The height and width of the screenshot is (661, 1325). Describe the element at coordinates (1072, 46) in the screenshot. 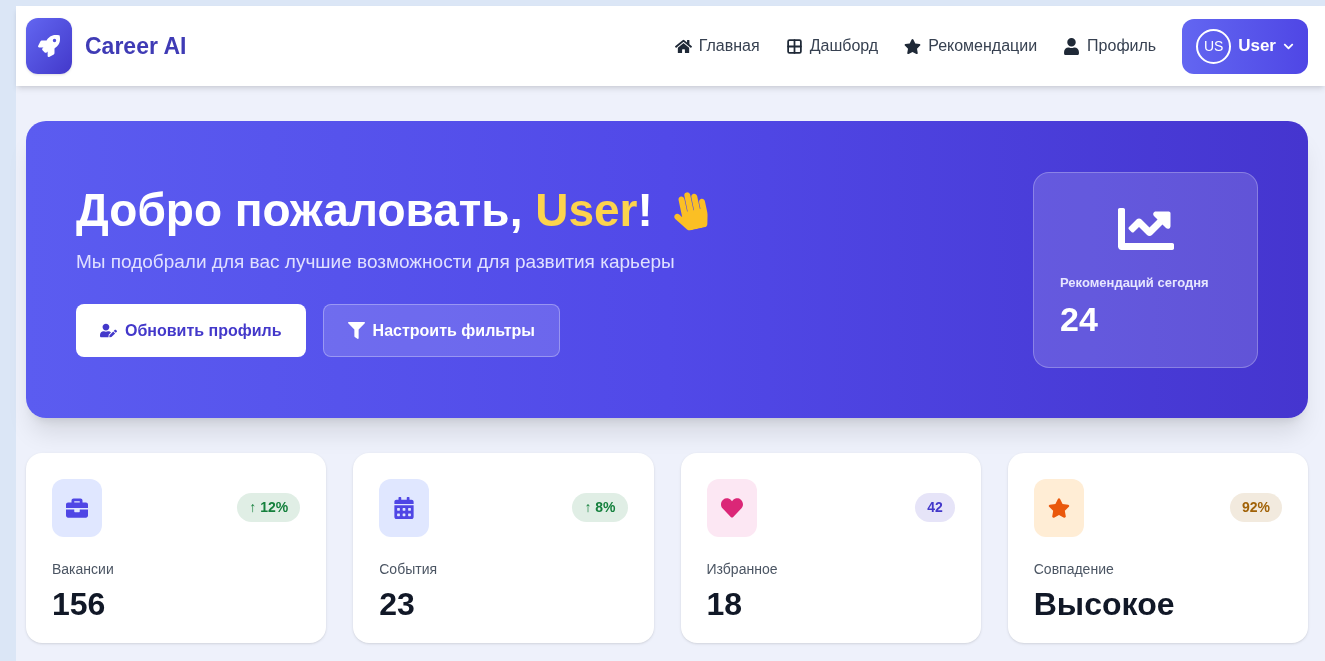

I see `user-icon` at that location.